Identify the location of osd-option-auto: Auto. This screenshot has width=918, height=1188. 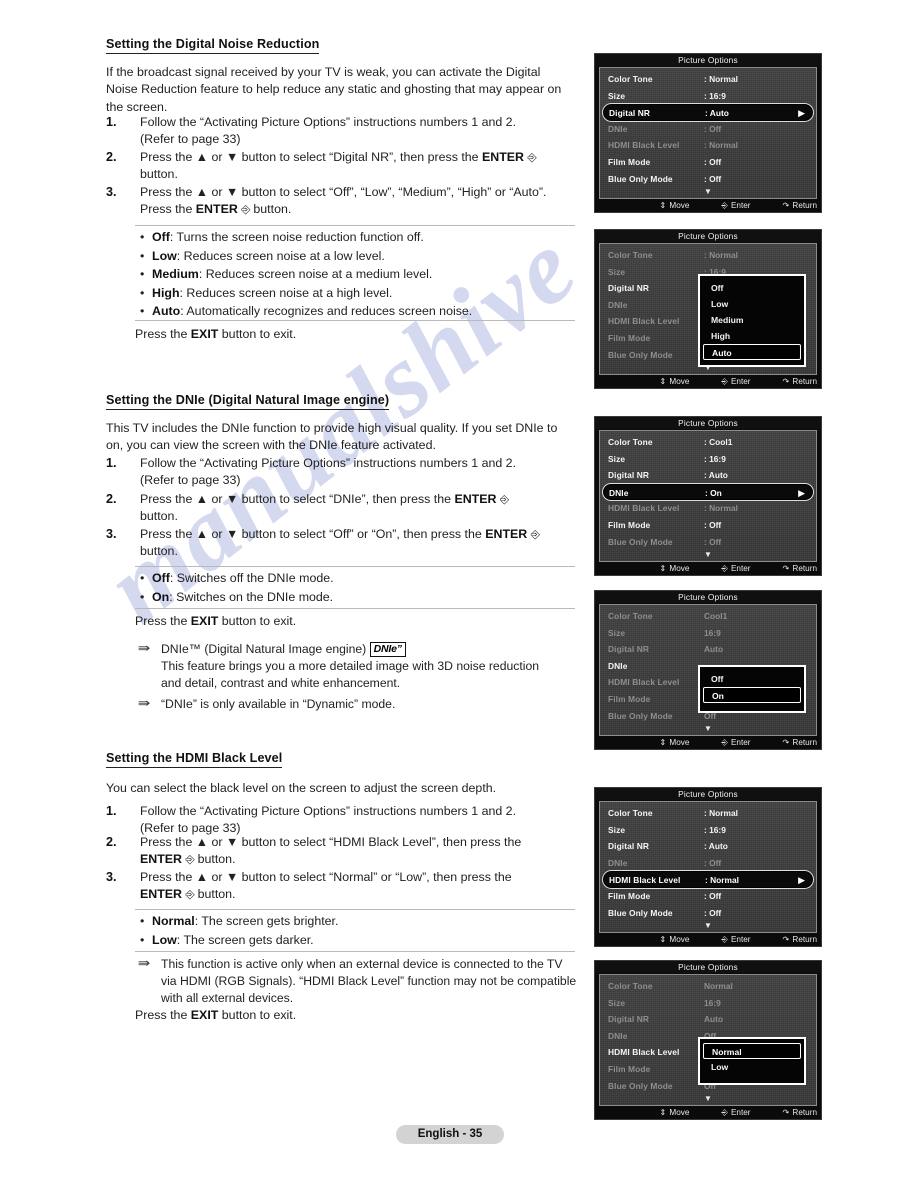
(752, 352).